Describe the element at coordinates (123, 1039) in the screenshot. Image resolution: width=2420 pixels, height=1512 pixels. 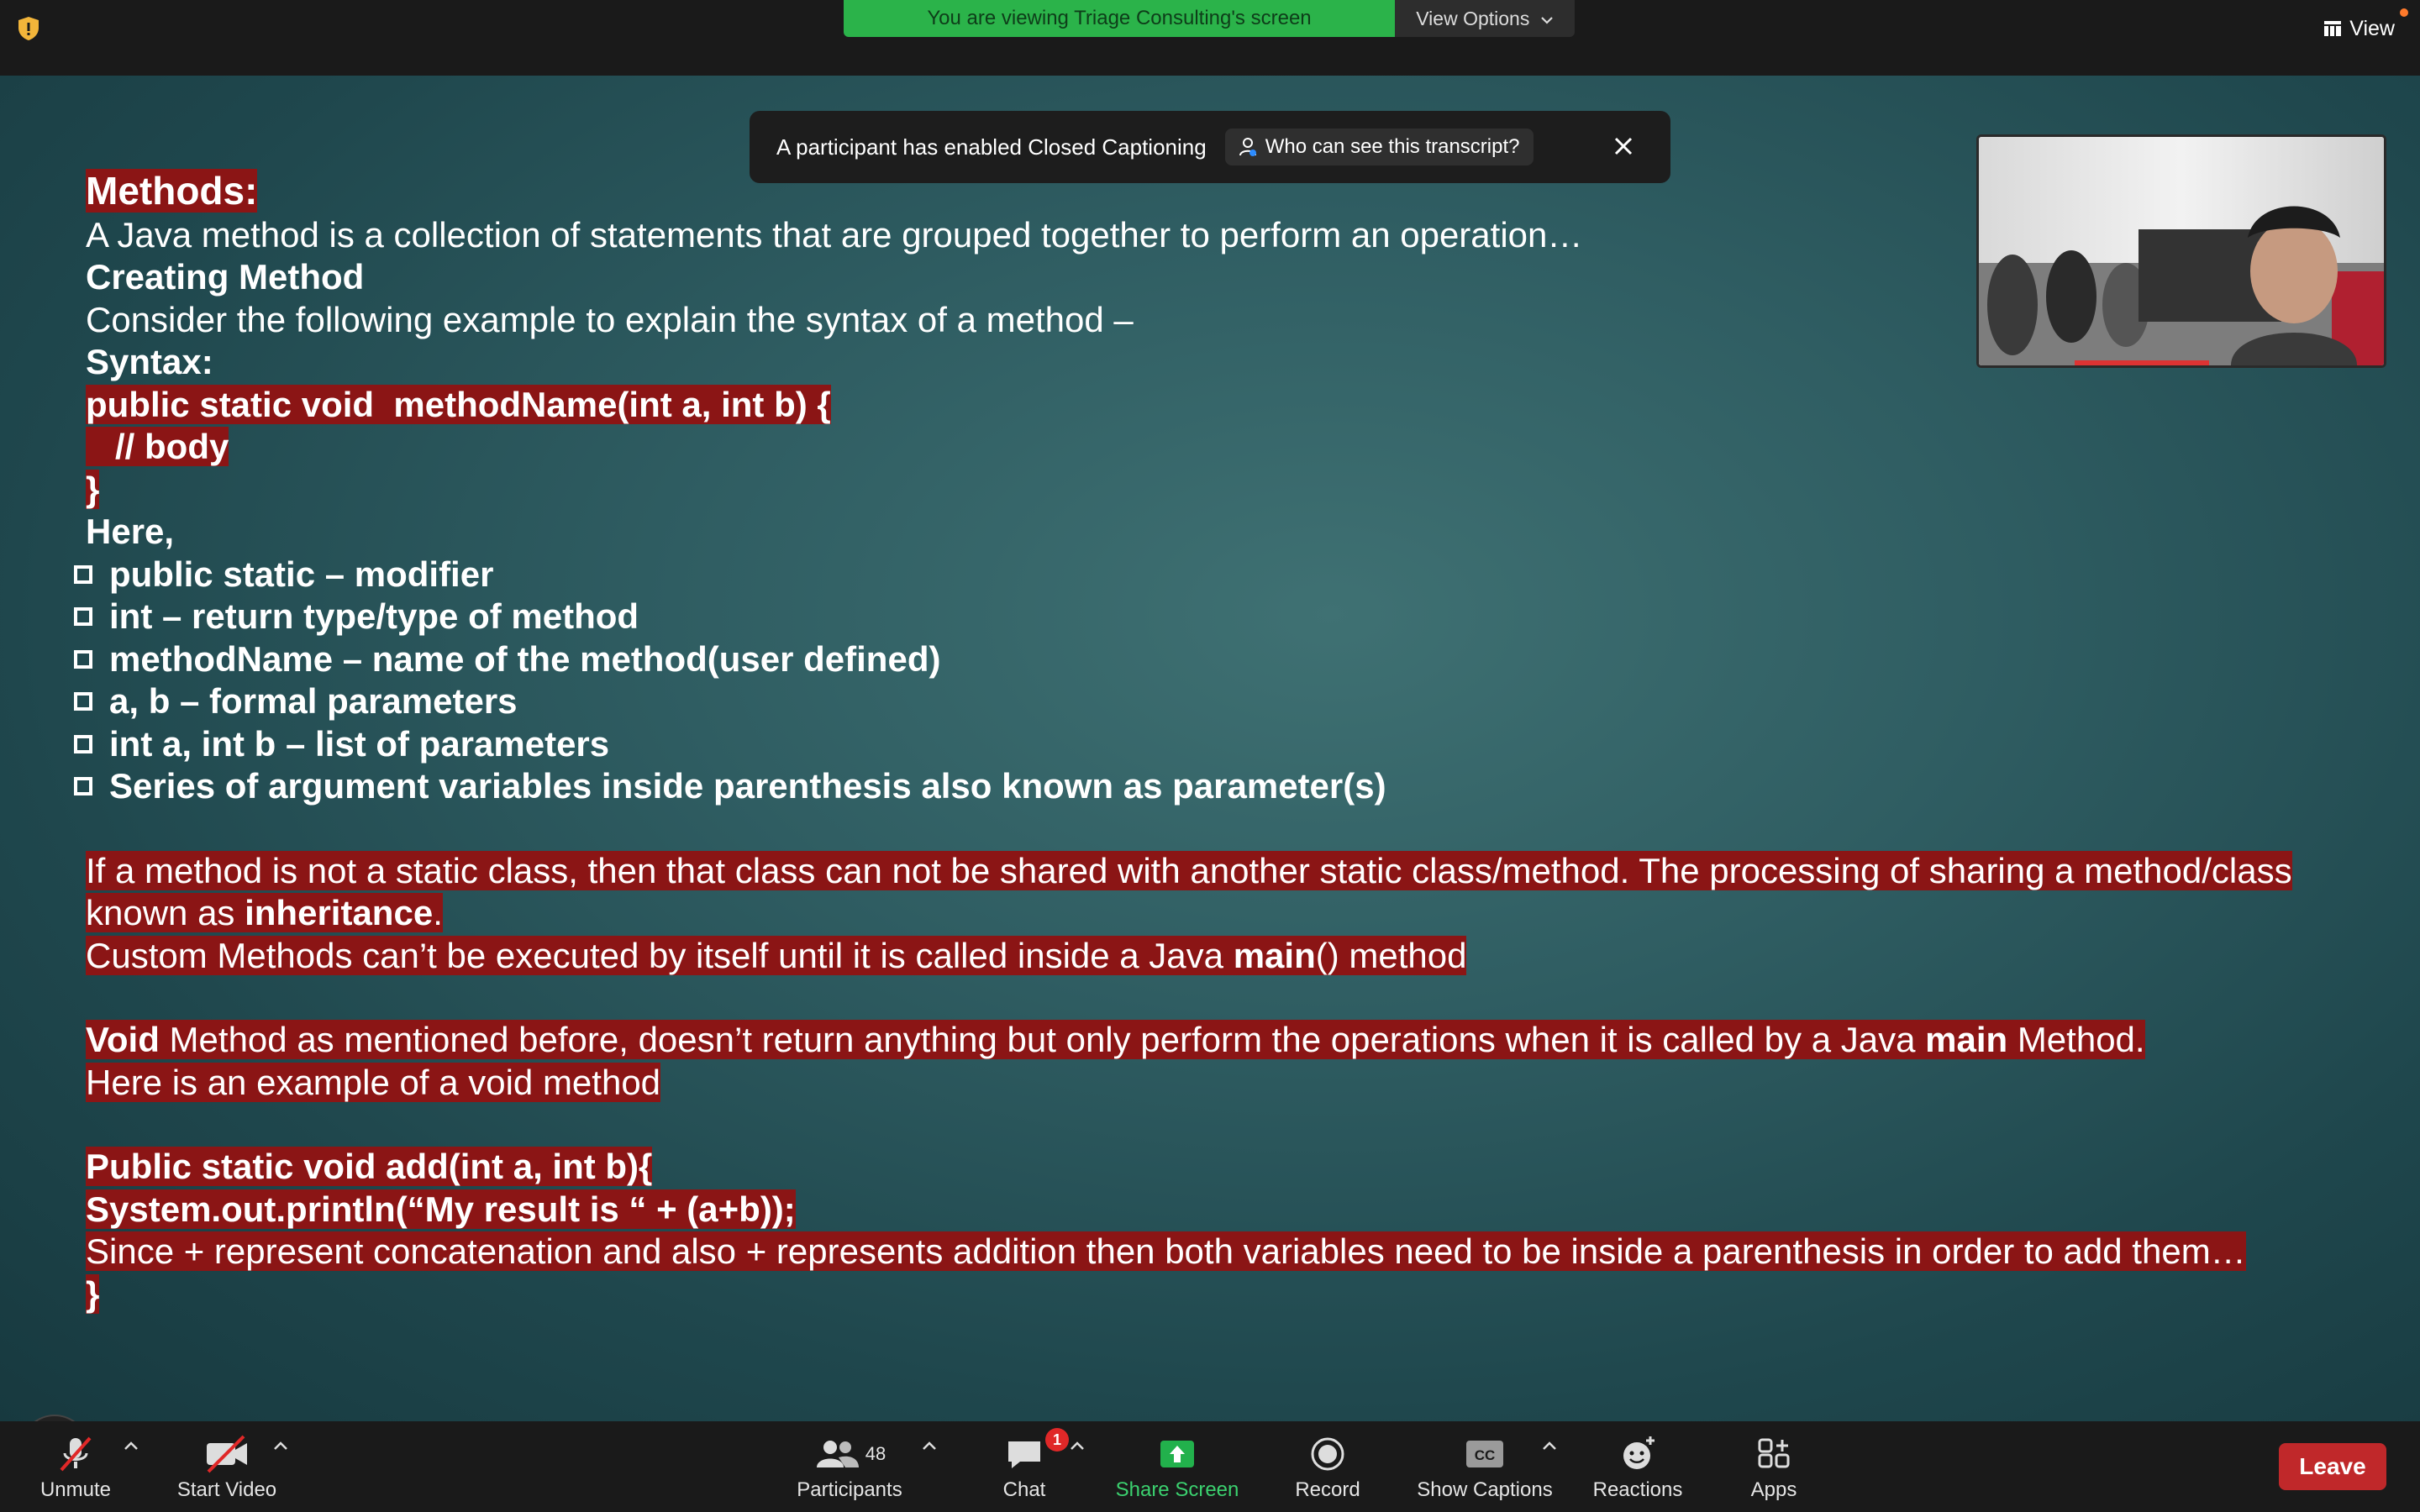
I see `p3-bold: Void` at that location.